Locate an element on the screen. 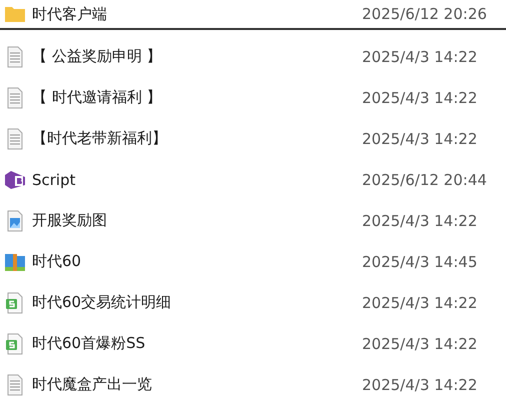  script-icon is located at coordinates (15, 179).